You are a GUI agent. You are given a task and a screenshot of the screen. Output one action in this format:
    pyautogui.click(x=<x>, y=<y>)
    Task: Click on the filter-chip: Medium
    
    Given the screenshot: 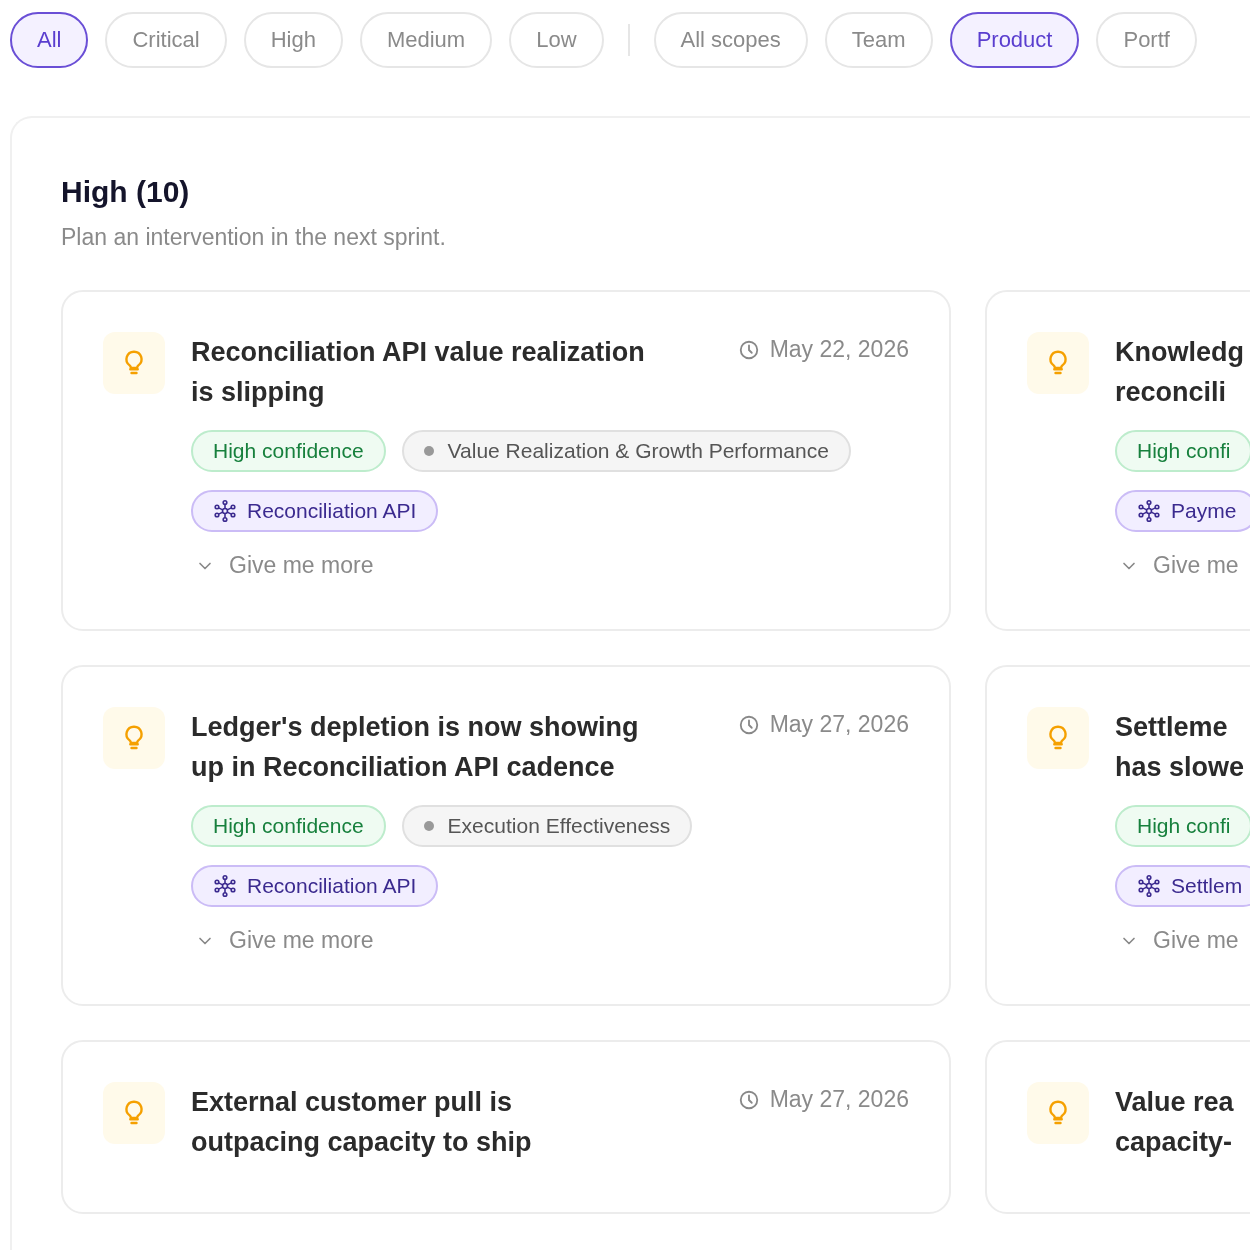 What is the action you would take?
    pyautogui.click(x=426, y=40)
    